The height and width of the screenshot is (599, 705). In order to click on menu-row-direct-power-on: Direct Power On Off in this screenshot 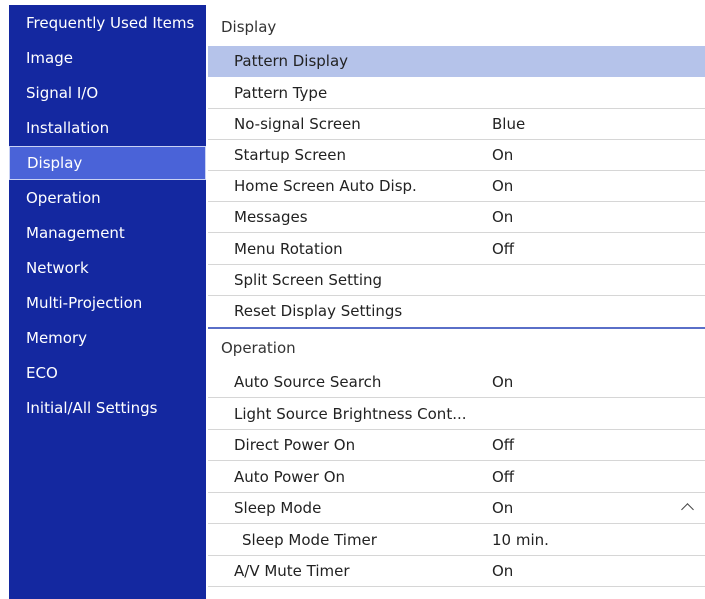, I will do `click(456, 445)`.